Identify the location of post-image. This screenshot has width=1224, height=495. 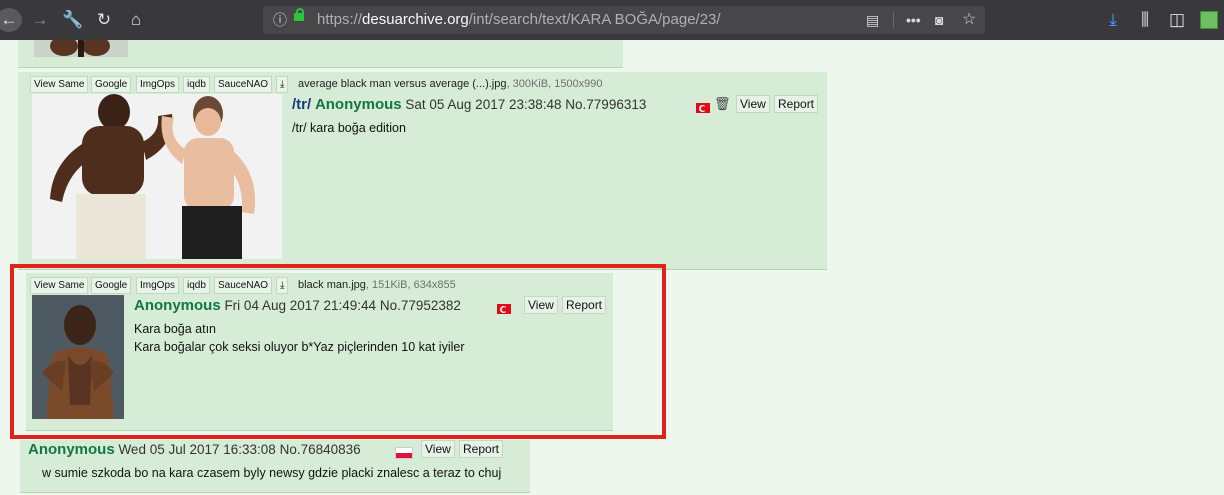
(157, 176).